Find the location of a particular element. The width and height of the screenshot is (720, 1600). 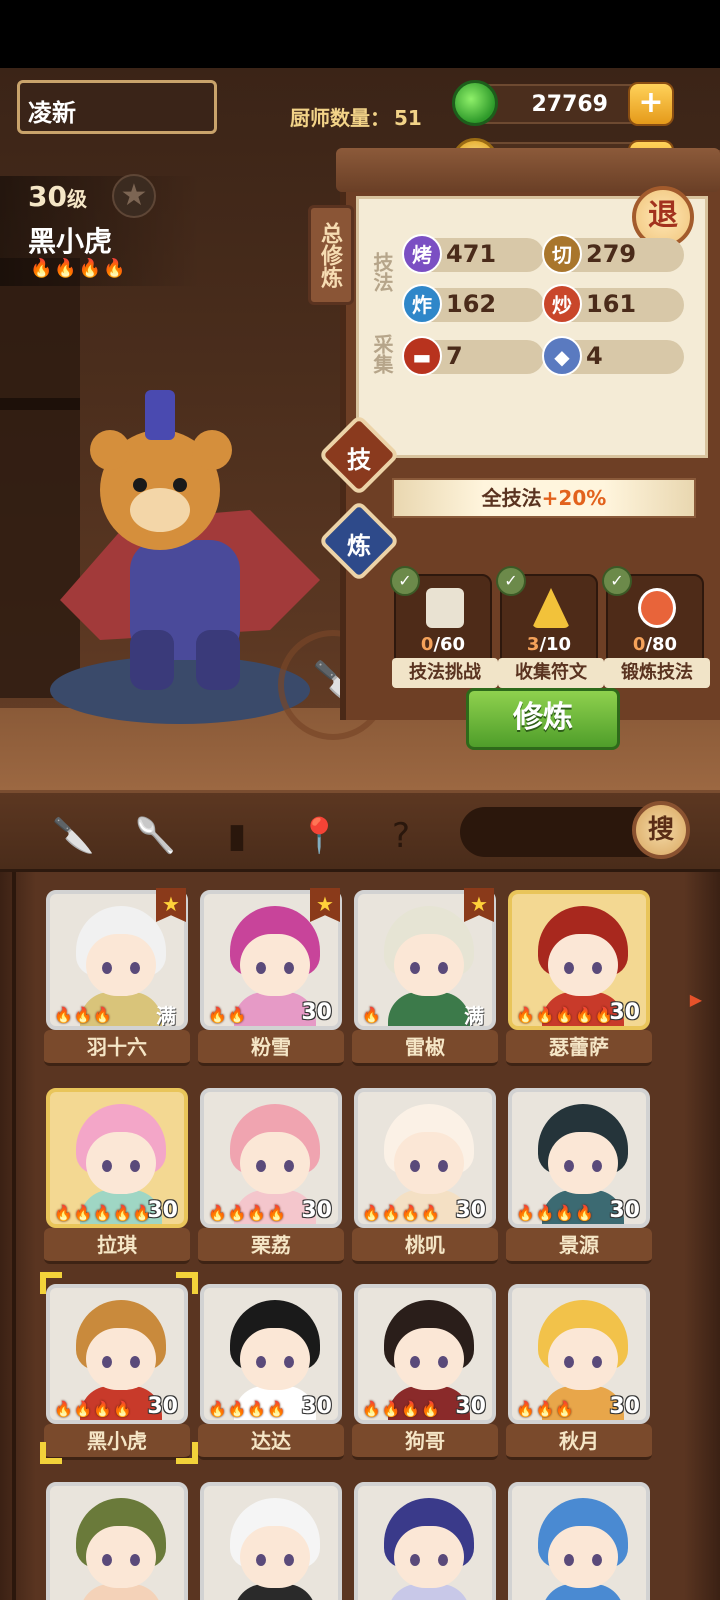

cleaver-icon: 🔪 is located at coordinates (73, 836).